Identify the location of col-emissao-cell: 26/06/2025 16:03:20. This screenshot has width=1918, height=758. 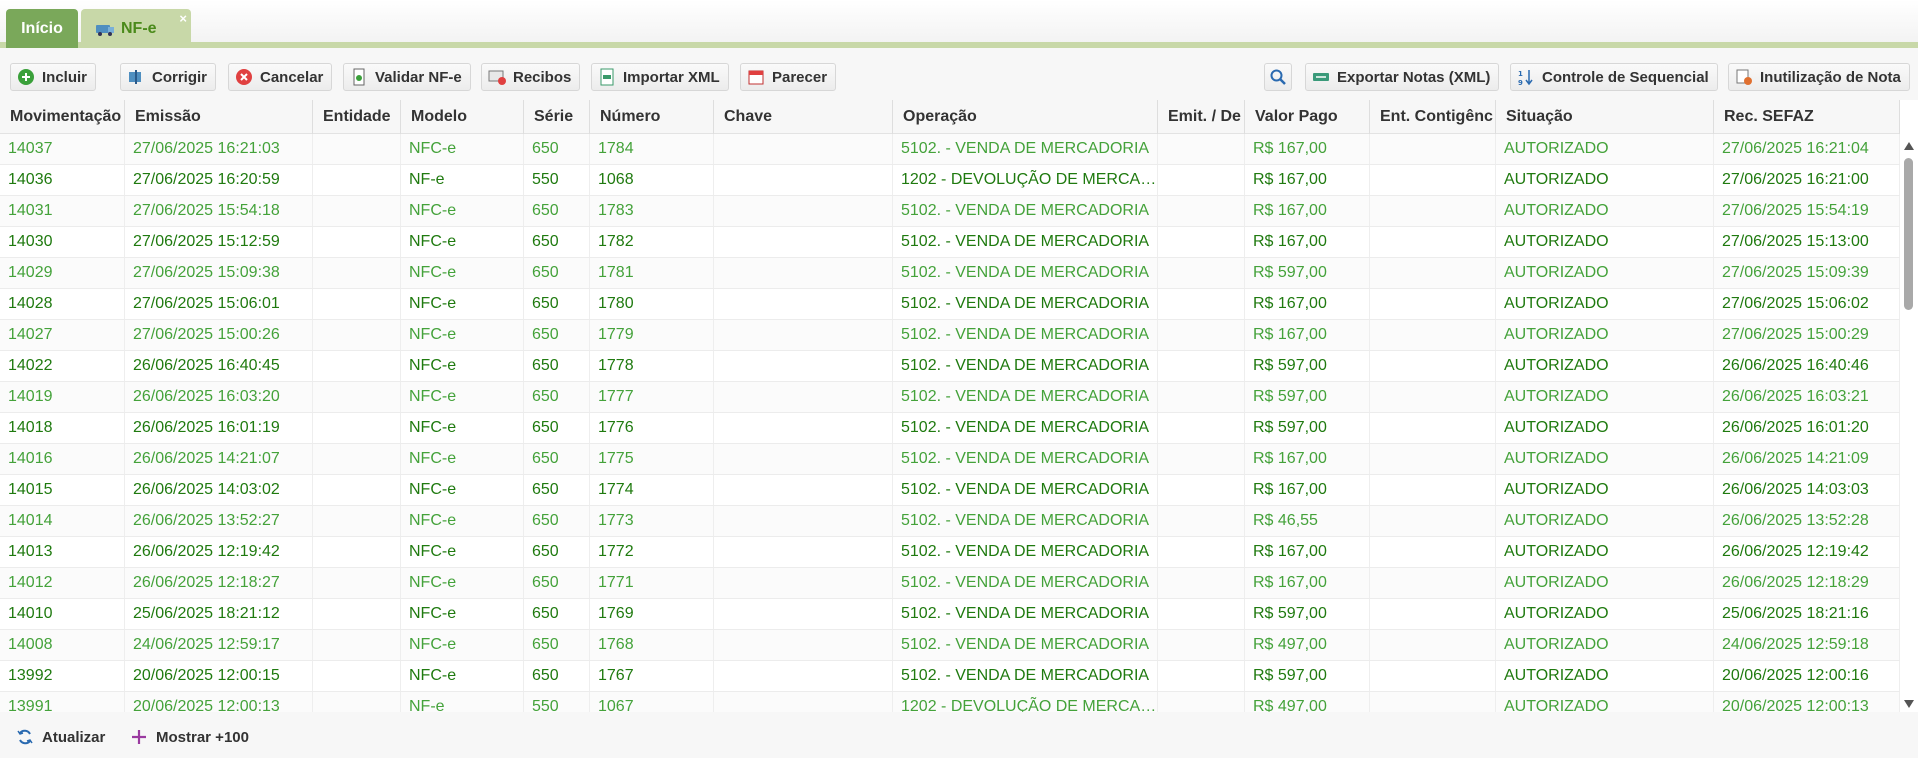
(219, 397).